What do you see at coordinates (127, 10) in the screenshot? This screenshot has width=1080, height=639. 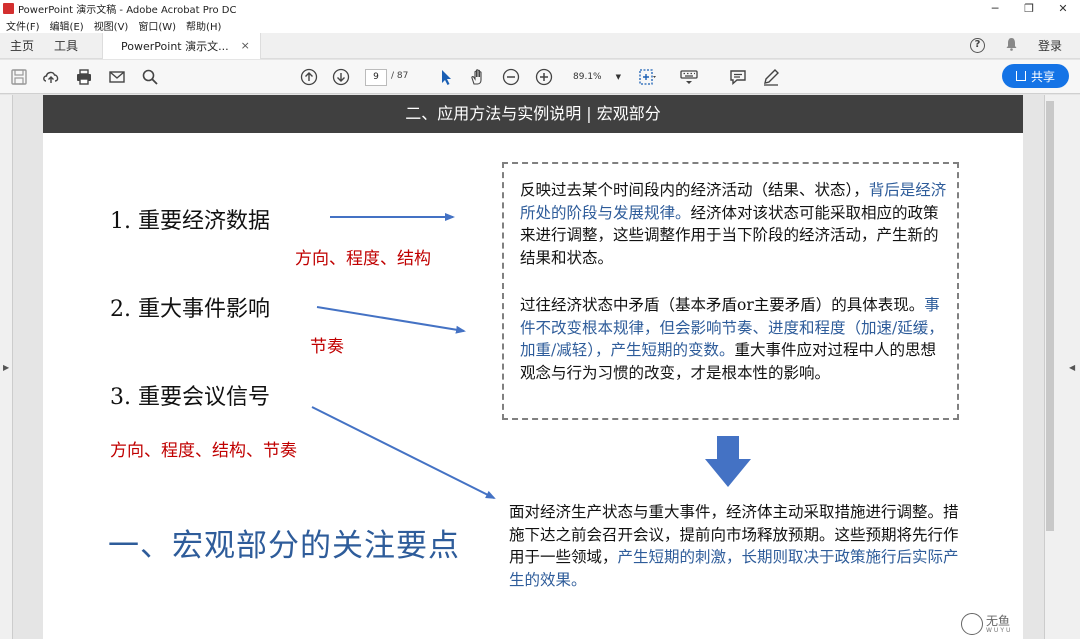 I see `window-title: PowerPoint 演示文稿 - Adobe Acrobat Pro DC` at bounding box center [127, 10].